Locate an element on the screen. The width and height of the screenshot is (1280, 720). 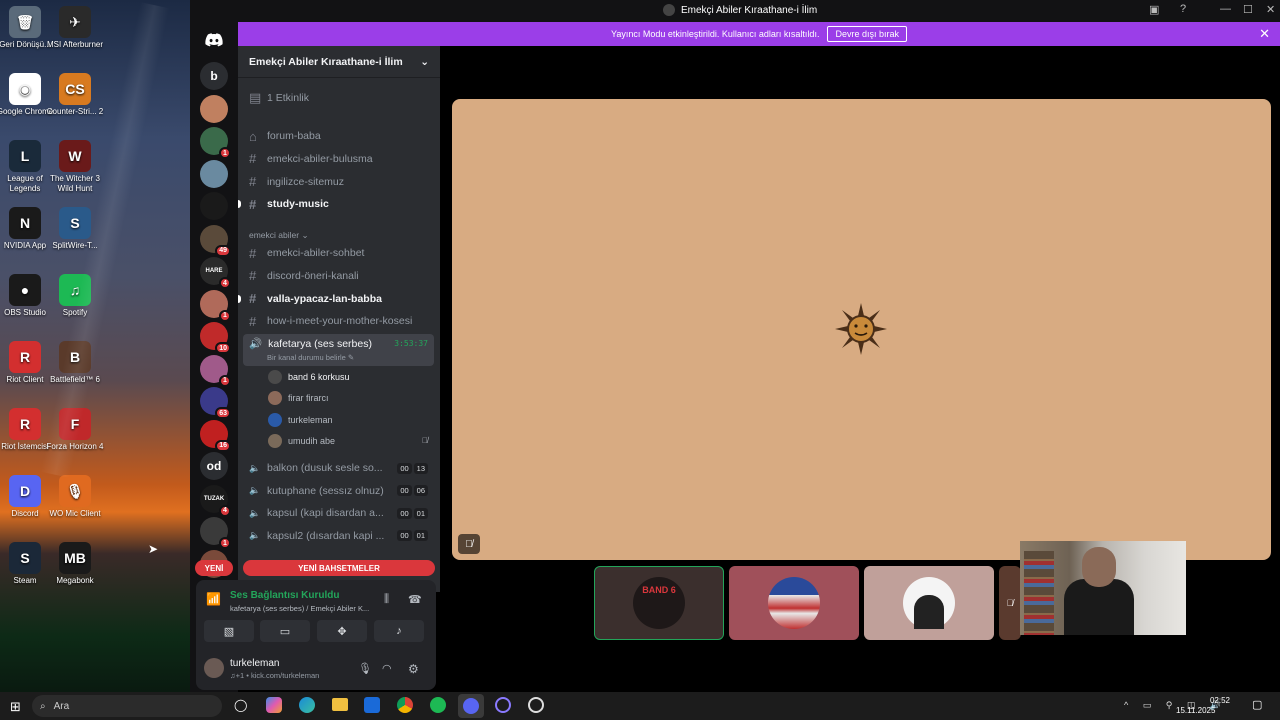
desktop-icon: B Battlefield™ 6 is located at coordinates (75, 363).